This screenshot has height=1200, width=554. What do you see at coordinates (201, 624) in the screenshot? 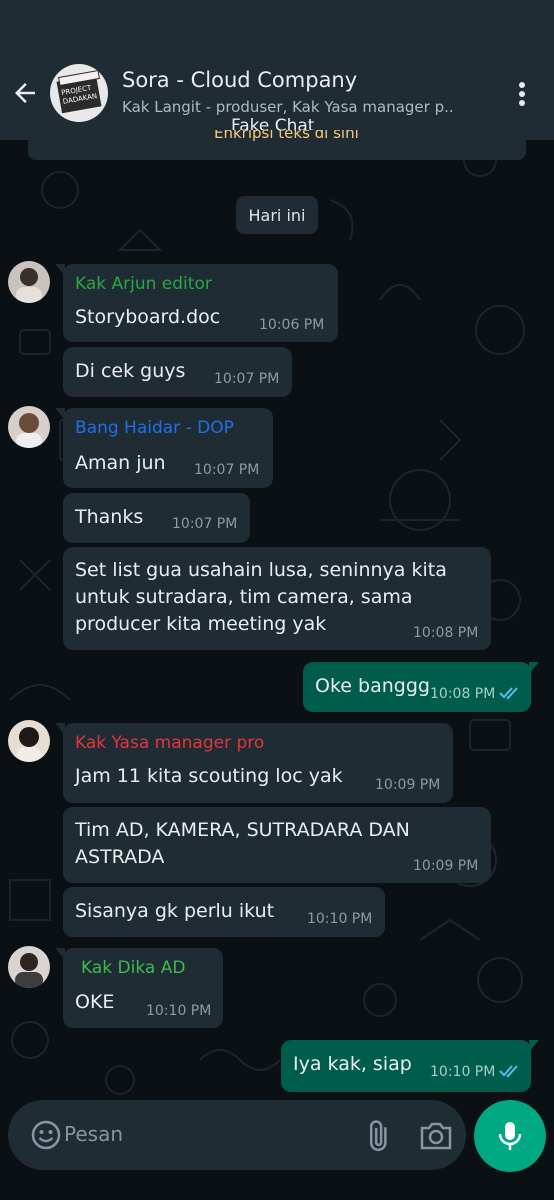
I see `message-text-line: producer kita meeting yak` at bounding box center [201, 624].